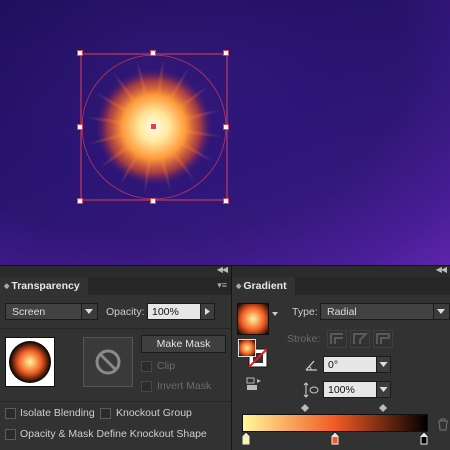 This screenshot has height=450, width=450. Describe the element at coordinates (51, 311) in the screenshot. I see `blend-mode-select: Screen` at that location.